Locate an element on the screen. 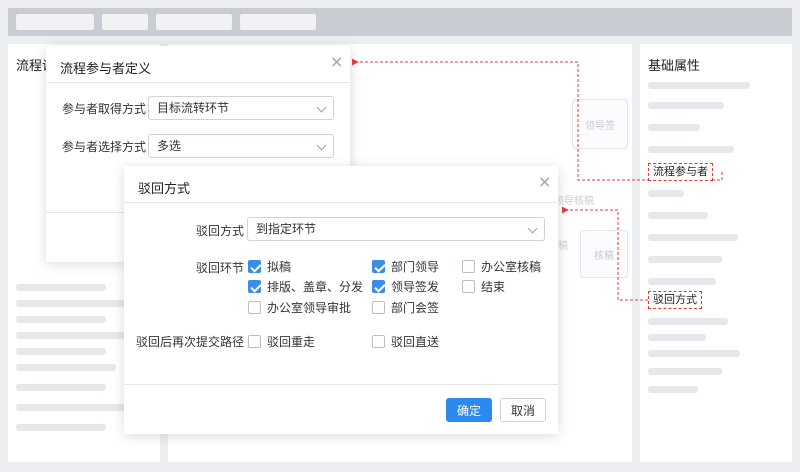  connector-reject is located at coordinates (604, 253).